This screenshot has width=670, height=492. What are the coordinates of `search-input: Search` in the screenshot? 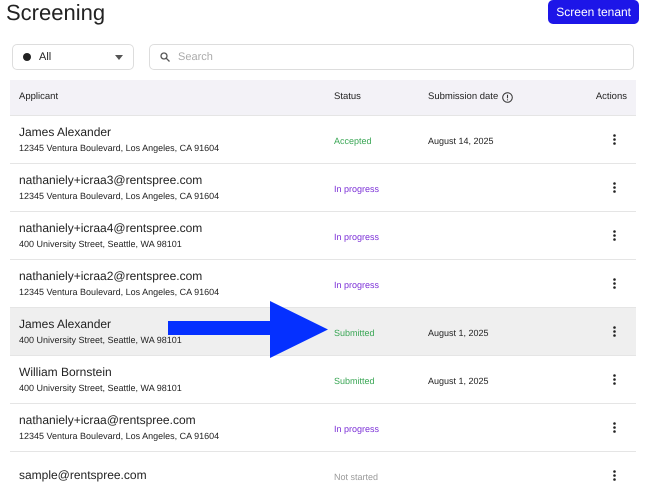 It's located at (400, 57).